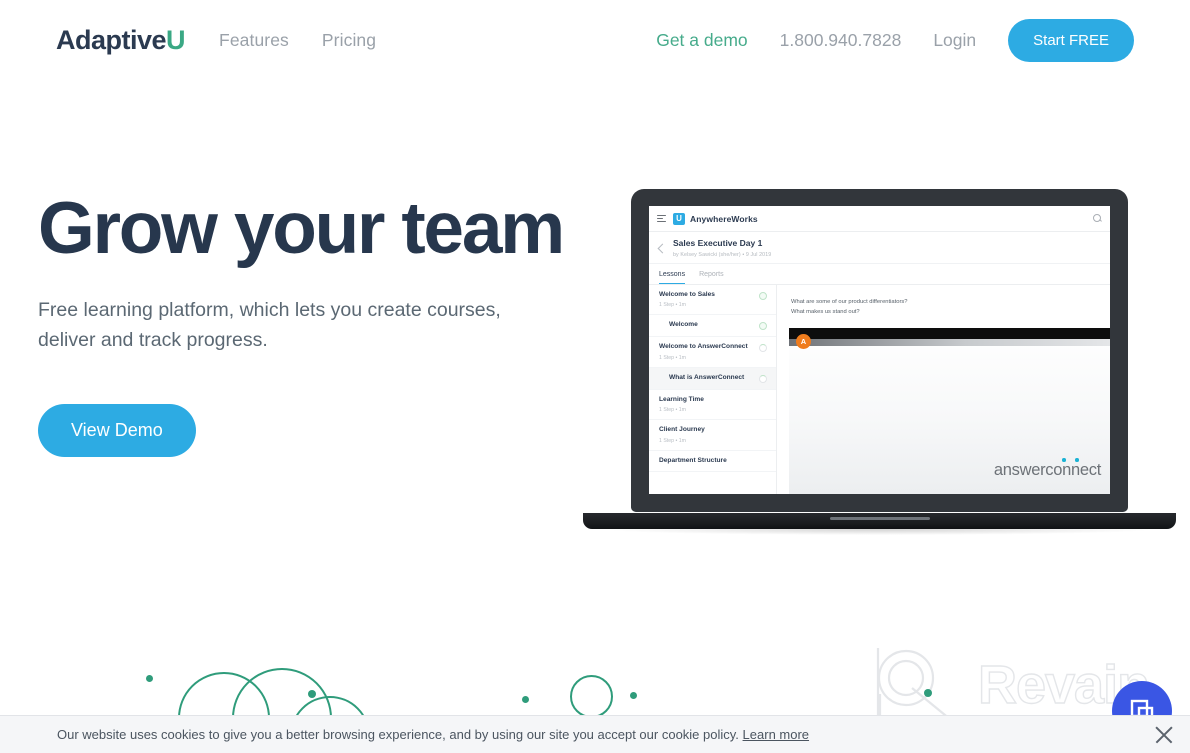  I want to click on hamburger-icon, so click(661, 218).